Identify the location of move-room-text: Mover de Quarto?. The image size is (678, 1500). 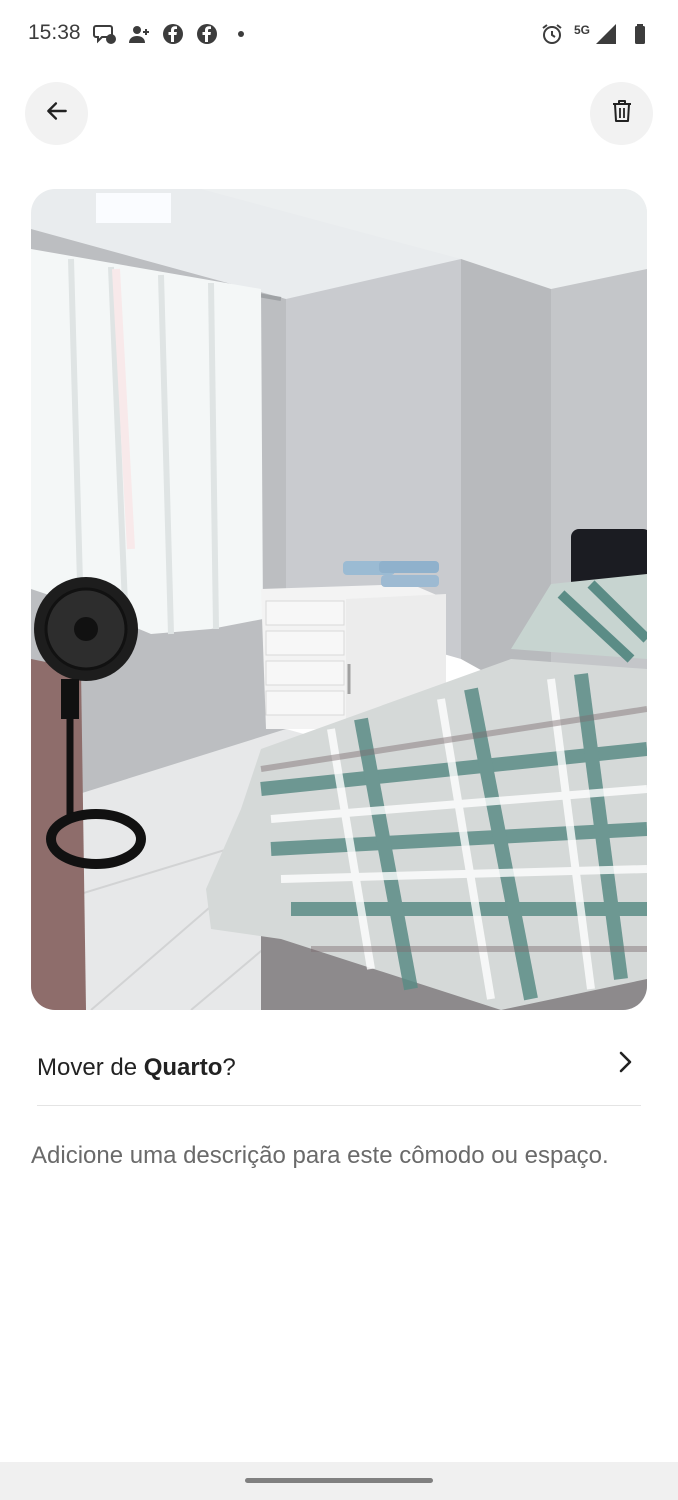
(136, 1068).